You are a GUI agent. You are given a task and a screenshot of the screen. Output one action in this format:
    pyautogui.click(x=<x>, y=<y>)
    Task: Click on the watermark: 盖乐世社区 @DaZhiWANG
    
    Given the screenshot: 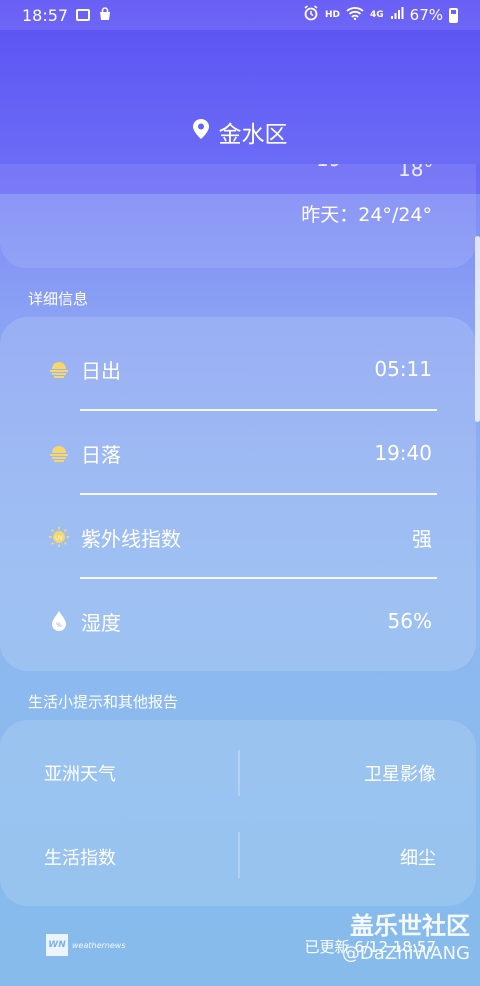 What is the action you would take?
    pyautogui.click(x=406, y=935)
    